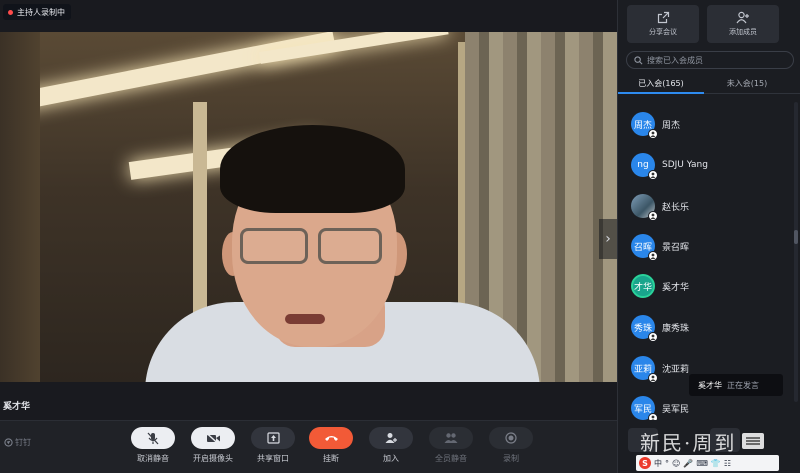  What do you see at coordinates (676, 247) in the screenshot?
I see `member-name: 景召晖` at bounding box center [676, 247].